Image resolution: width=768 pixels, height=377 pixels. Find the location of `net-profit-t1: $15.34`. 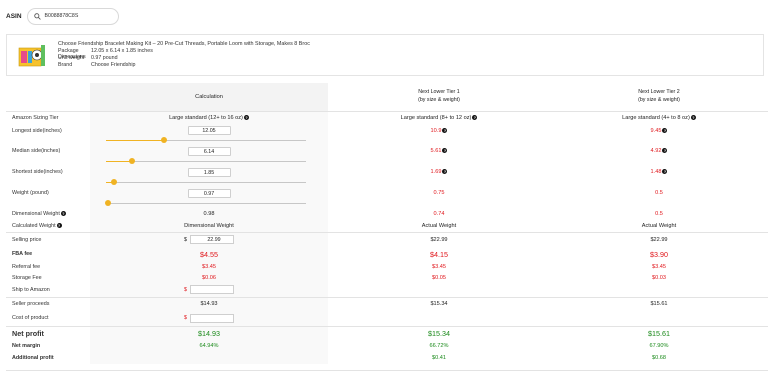

net-profit-t1: $15.34 is located at coordinates (439, 332).